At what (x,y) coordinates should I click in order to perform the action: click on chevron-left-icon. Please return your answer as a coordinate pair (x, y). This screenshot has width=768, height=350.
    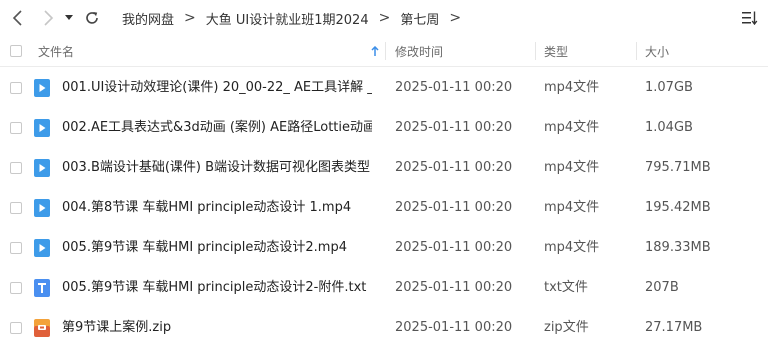
    Looking at the image, I should click on (17, 18).